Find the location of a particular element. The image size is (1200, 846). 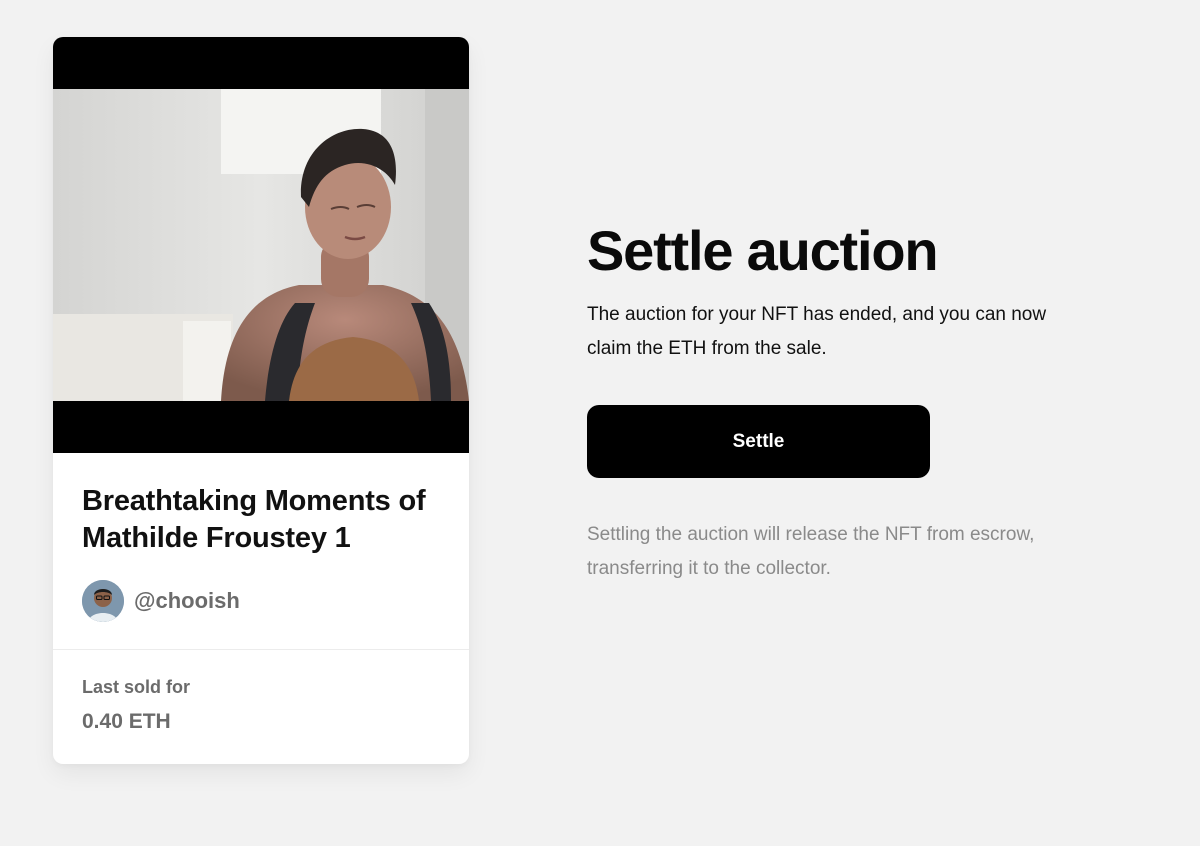

nft-video-still is located at coordinates (261, 245).